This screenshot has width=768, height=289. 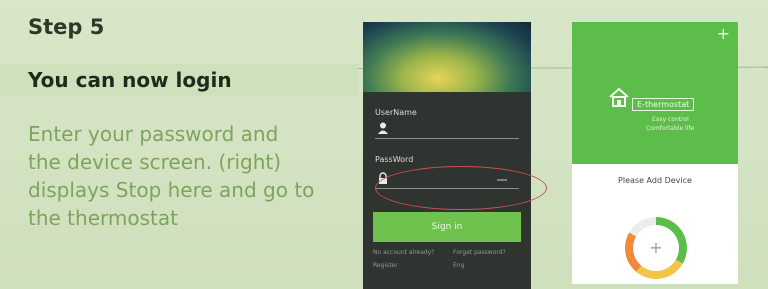 I want to click on add-icon: +, so click(x=723, y=33).